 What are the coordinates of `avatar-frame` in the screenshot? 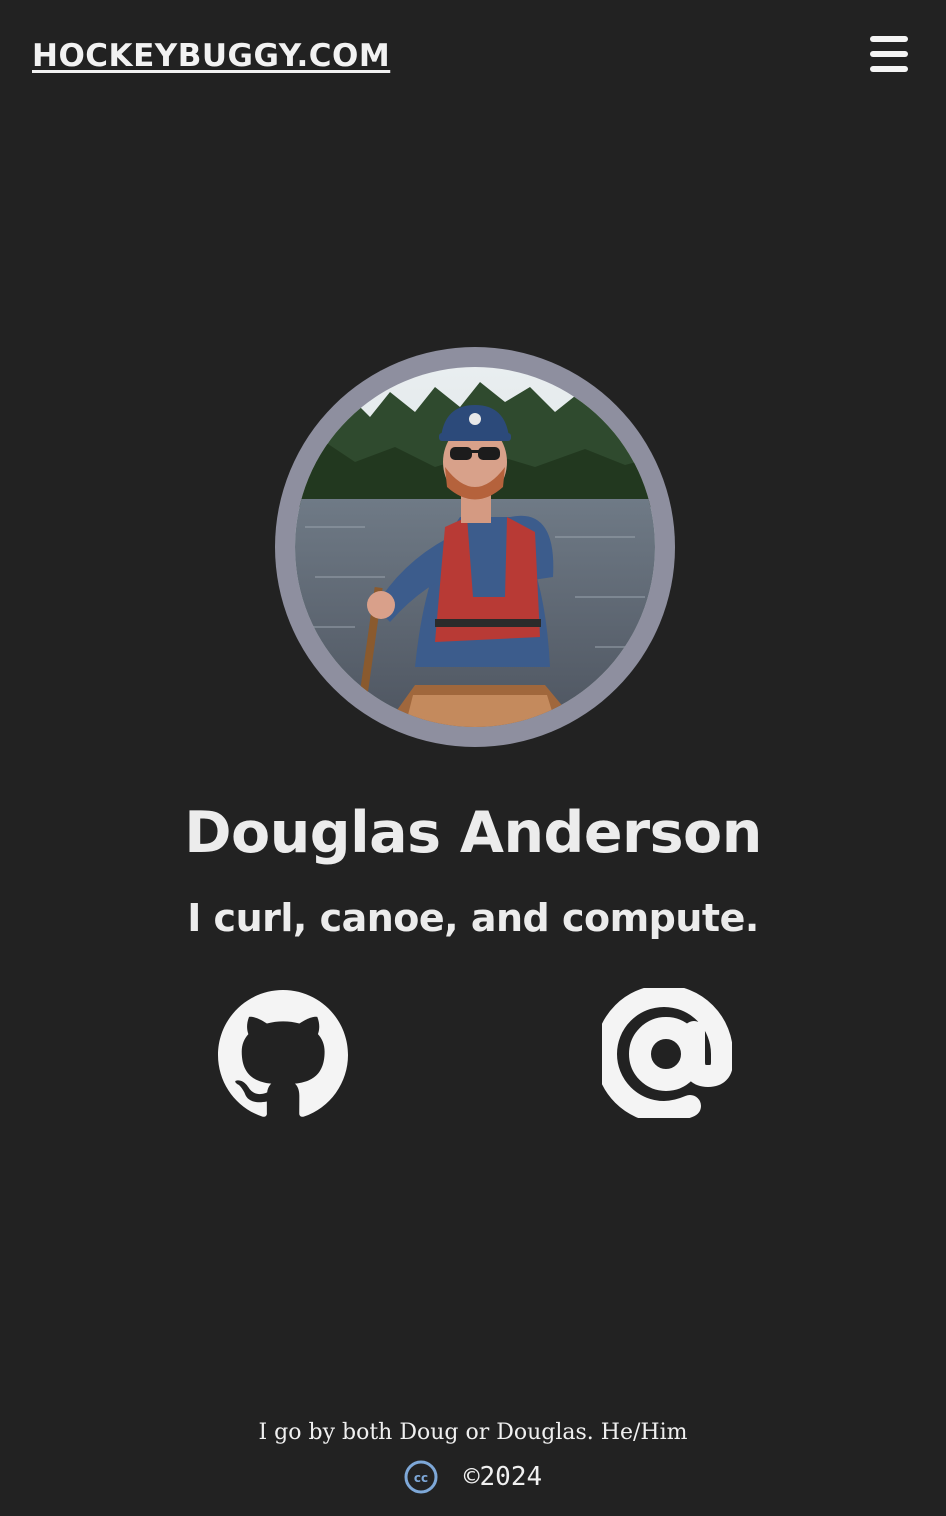 It's located at (475, 547).